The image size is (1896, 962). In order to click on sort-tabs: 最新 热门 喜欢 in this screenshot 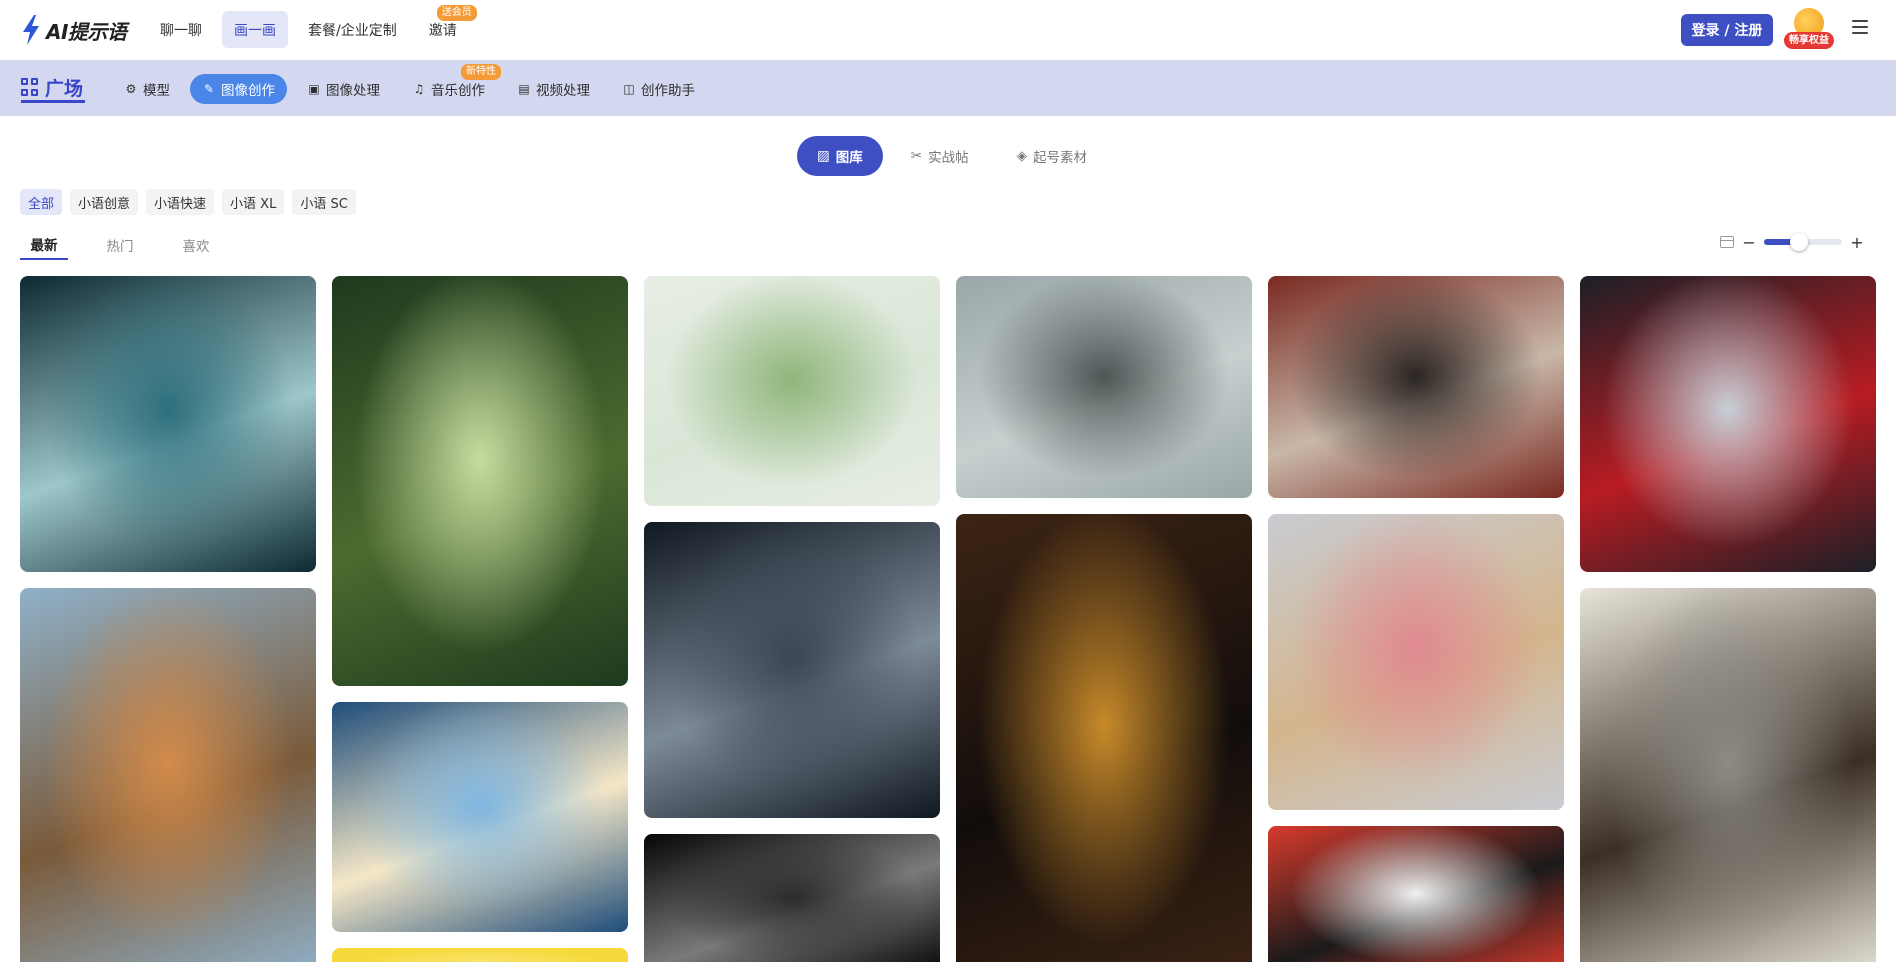, I will do `click(134, 245)`.